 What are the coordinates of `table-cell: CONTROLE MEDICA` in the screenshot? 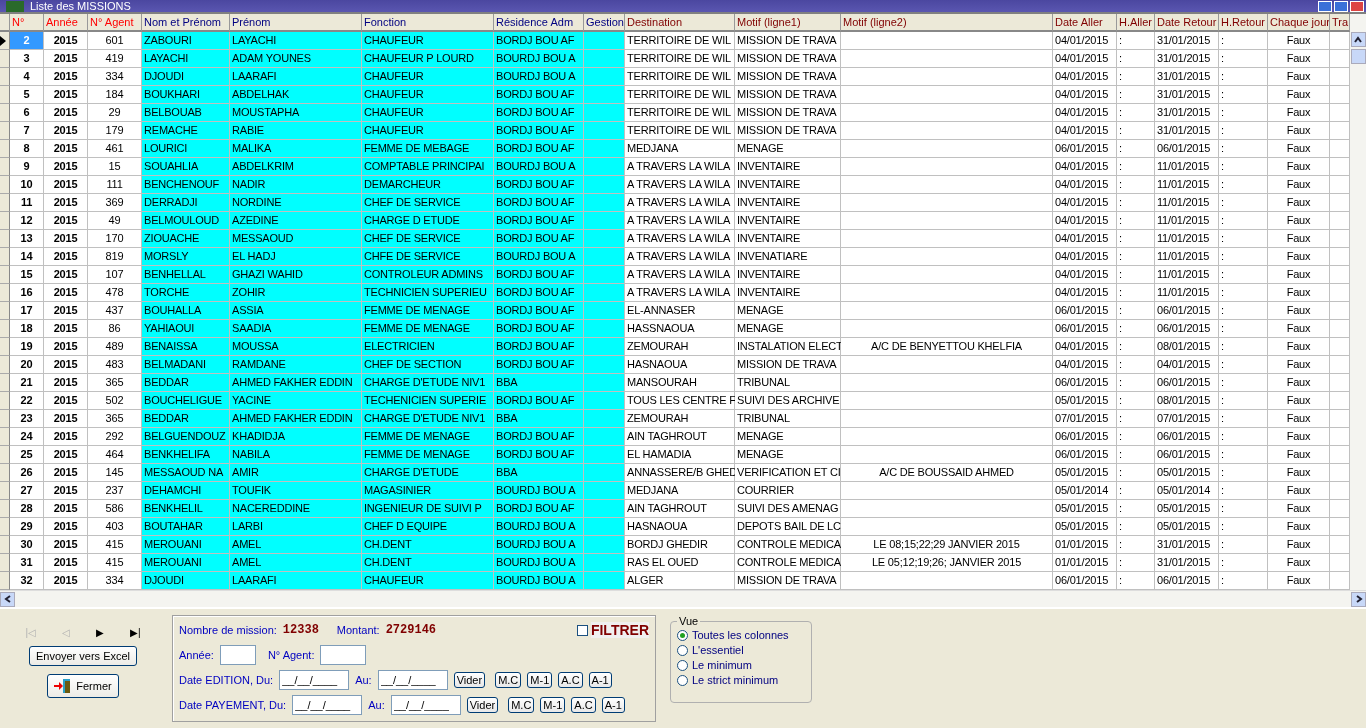 It's located at (788, 563).